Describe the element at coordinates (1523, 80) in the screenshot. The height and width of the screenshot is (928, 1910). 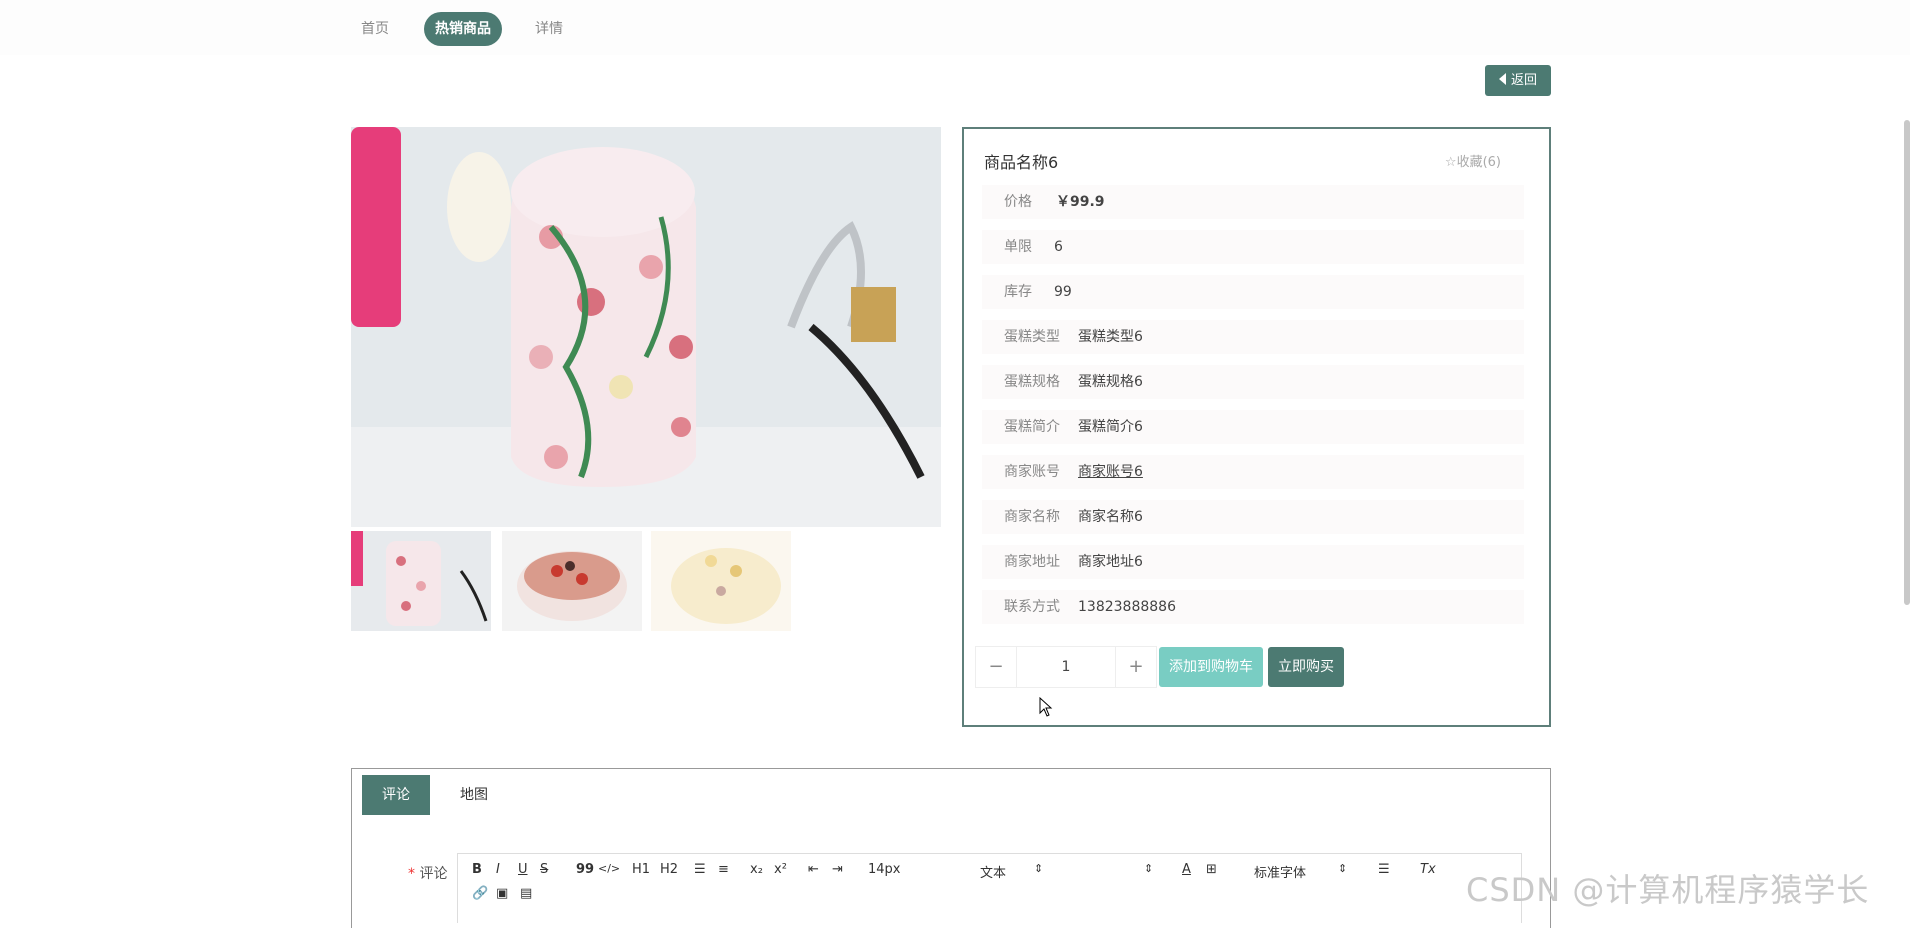
I see `back-label: 返回` at that location.